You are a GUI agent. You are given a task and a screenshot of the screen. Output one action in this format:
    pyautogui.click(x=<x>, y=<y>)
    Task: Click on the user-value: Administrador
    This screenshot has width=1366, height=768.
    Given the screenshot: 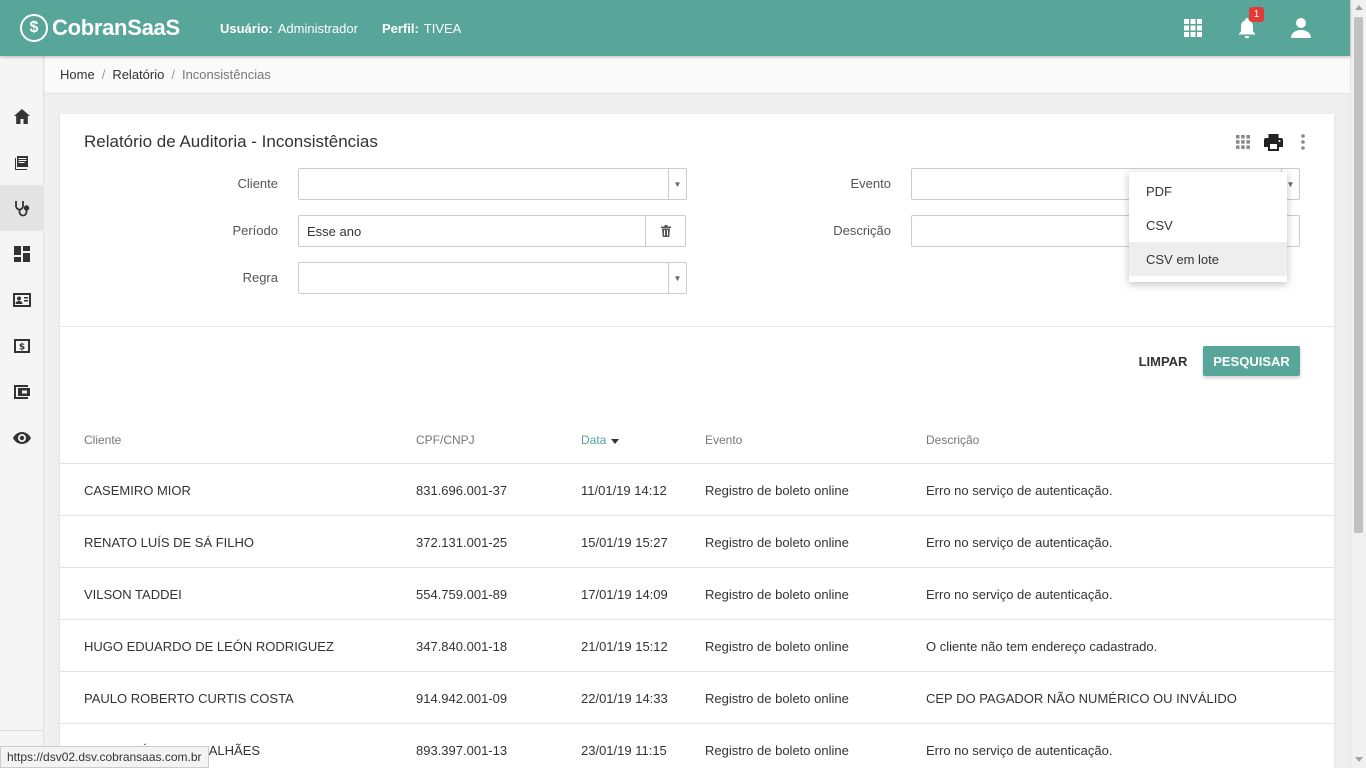 What is the action you would take?
    pyautogui.click(x=317, y=28)
    